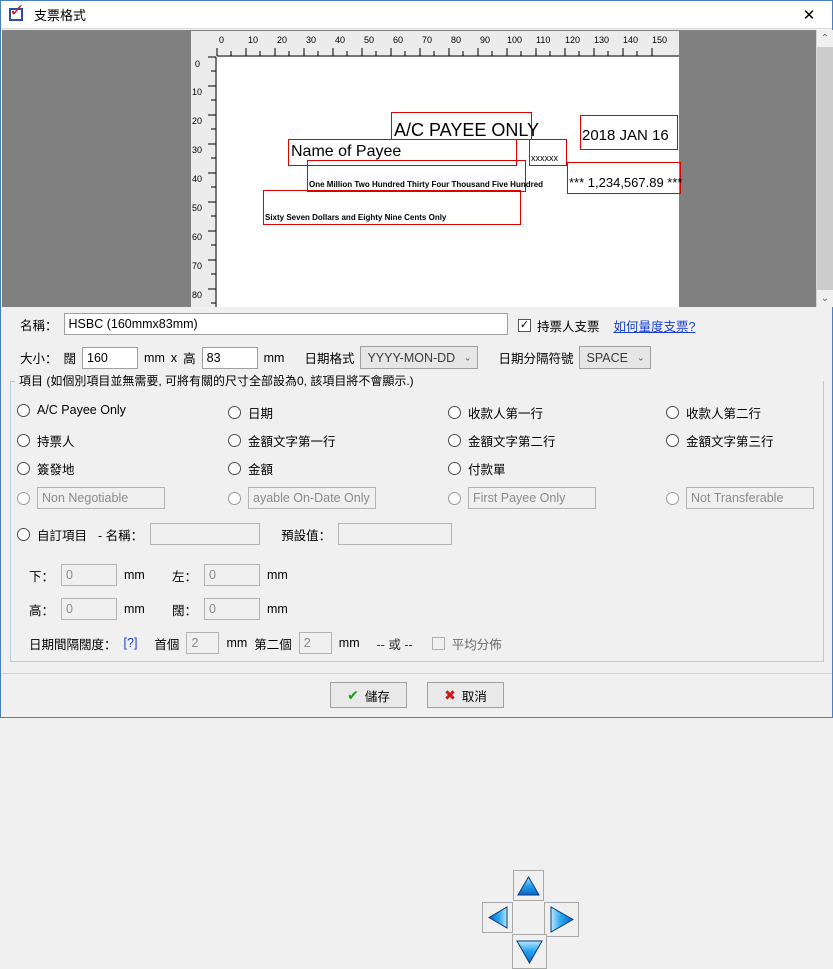 This screenshot has height=969, width=833. I want to click on radio-first-payee-only, so click(522, 498).